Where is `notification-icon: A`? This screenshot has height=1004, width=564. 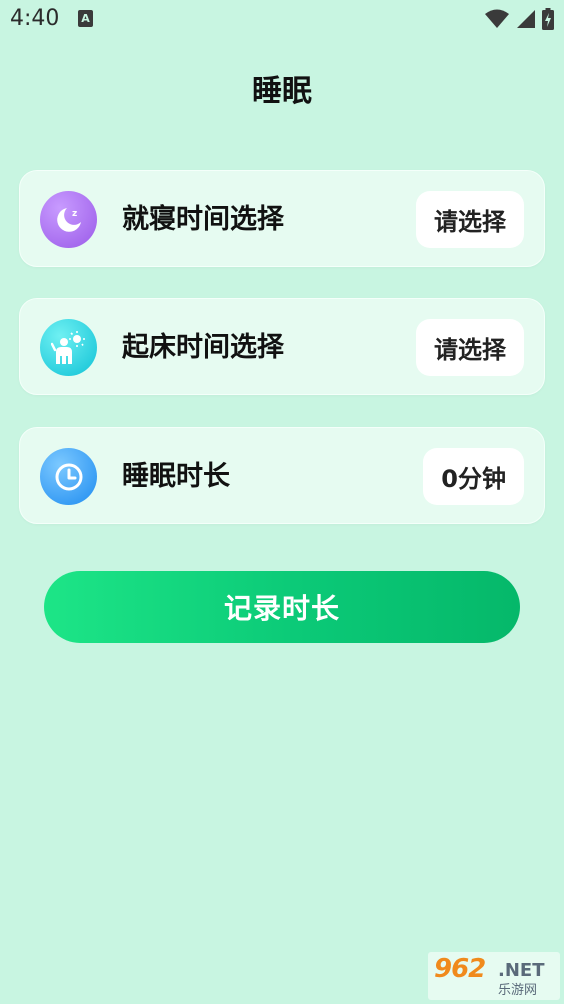
notification-icon: A is located at coordinates (85, 18).